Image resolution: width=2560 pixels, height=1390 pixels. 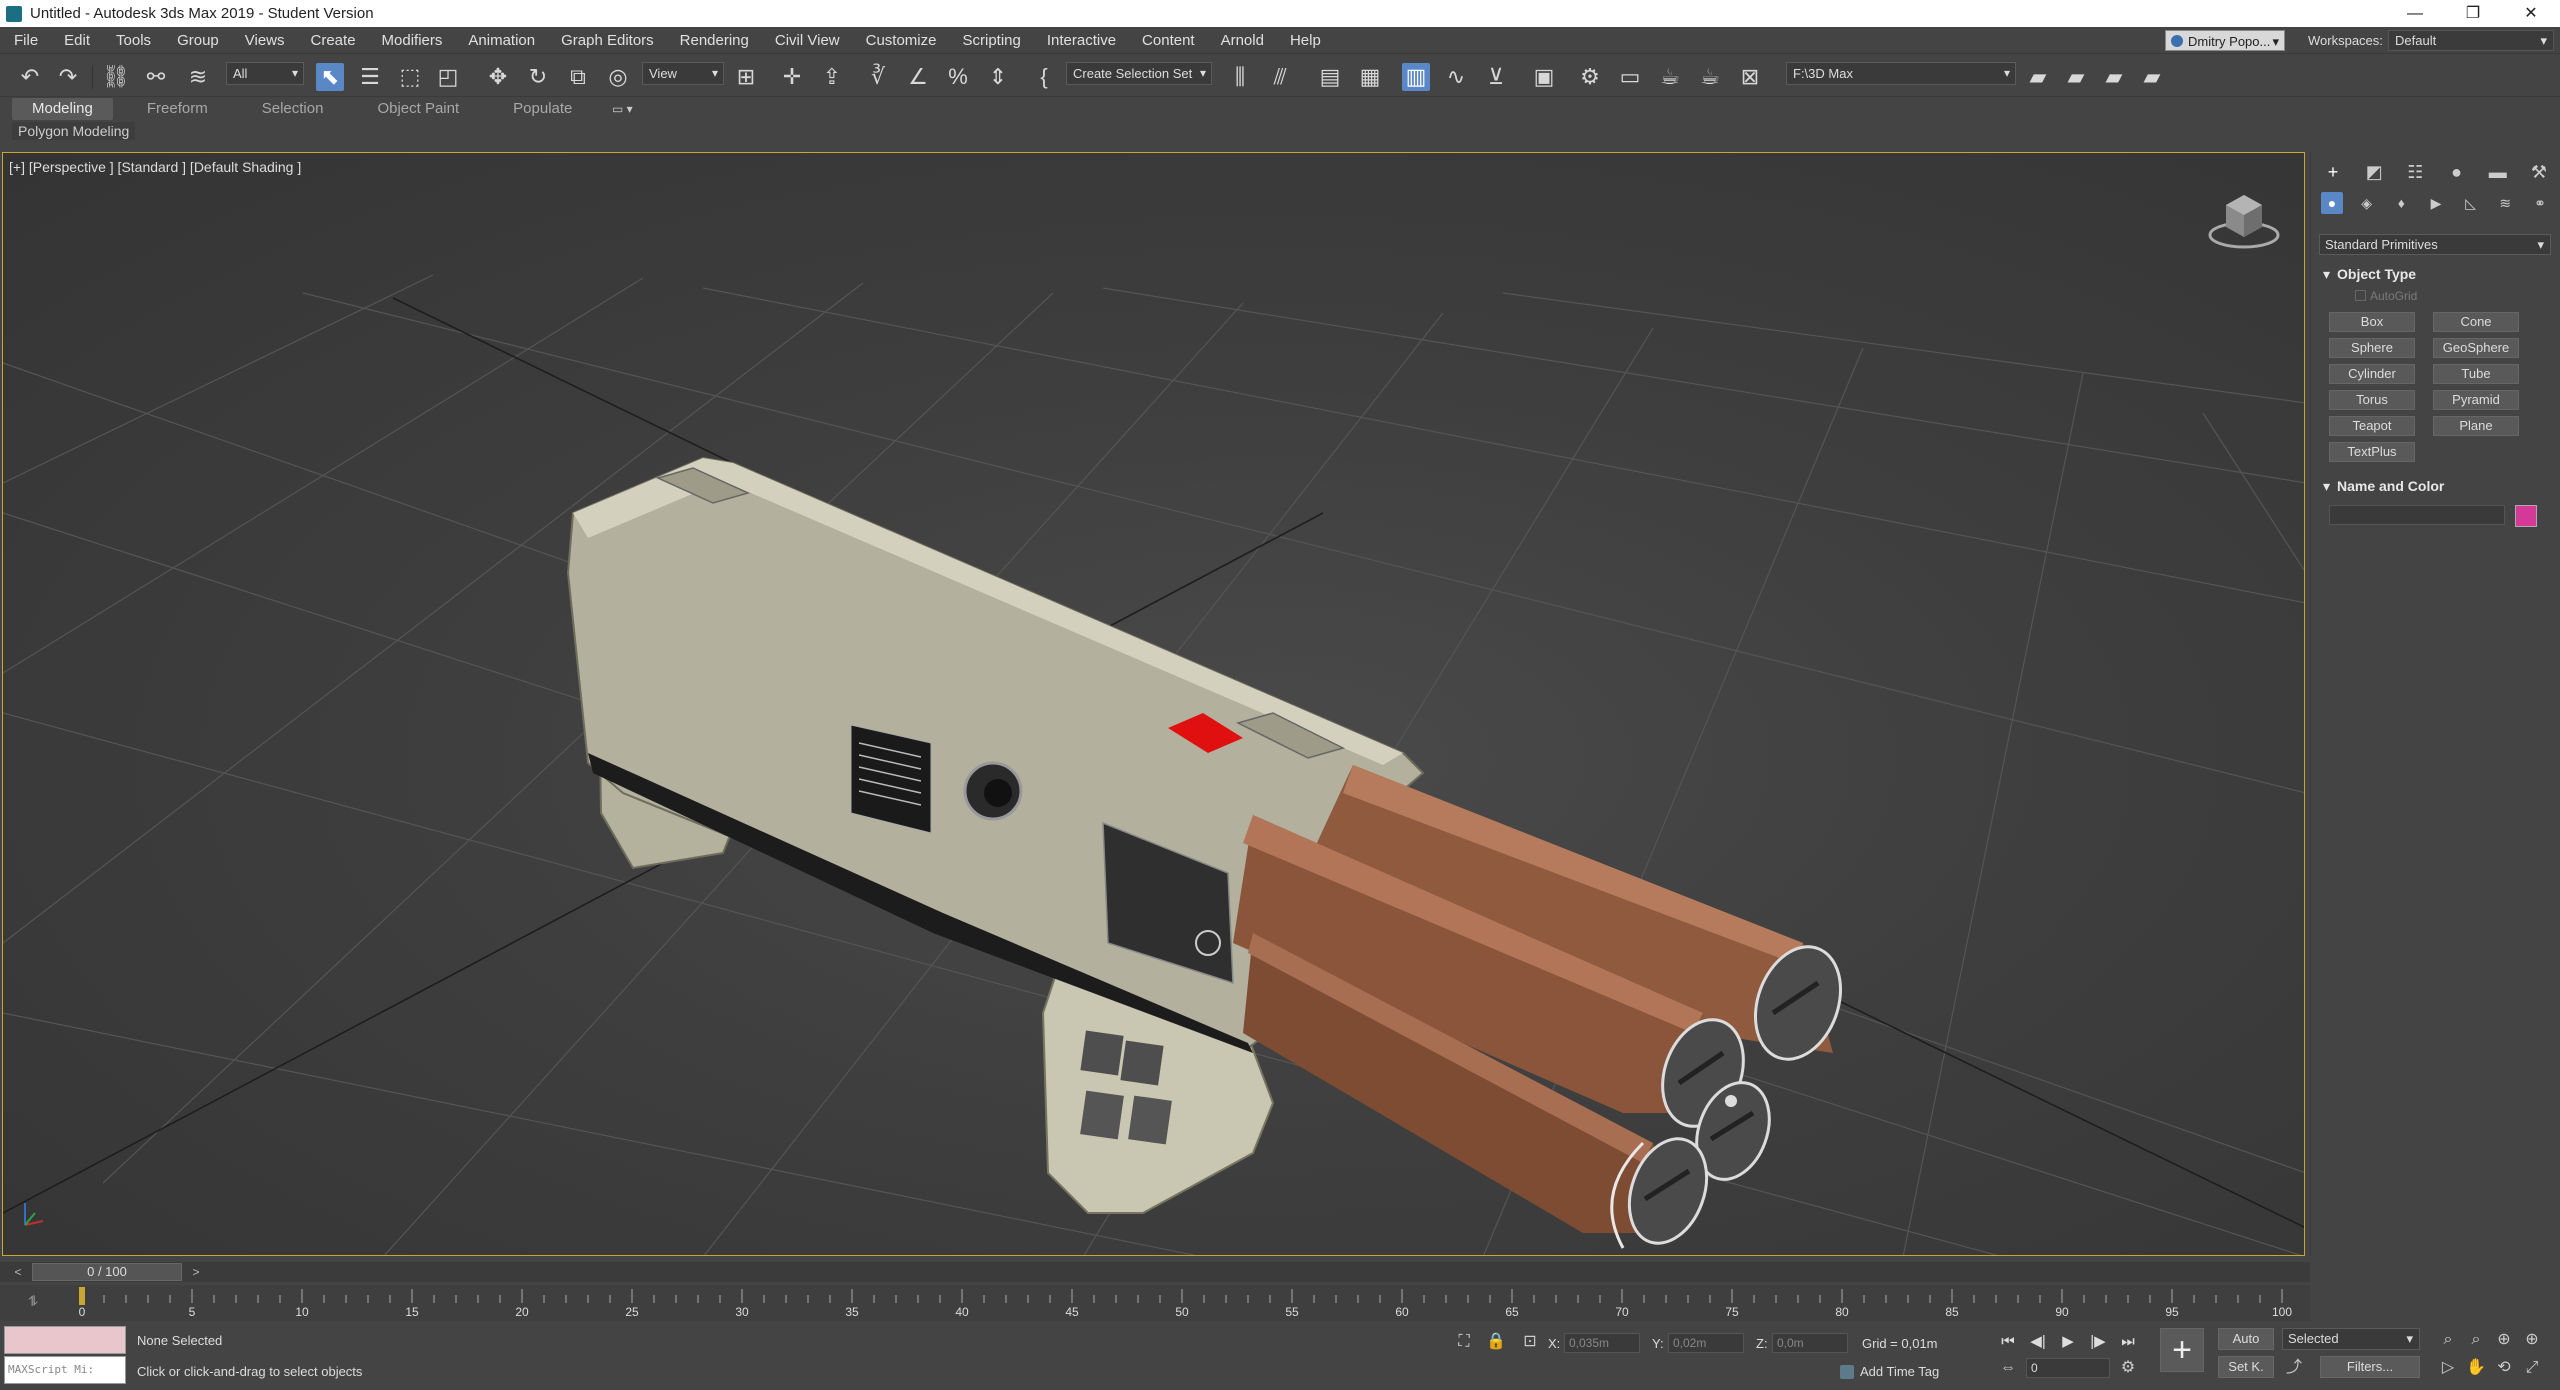 What do you see at coordinates (714, 40) in the screenshot?
I see `menu-rendering: Rendering` at bounding box center [714, 40].